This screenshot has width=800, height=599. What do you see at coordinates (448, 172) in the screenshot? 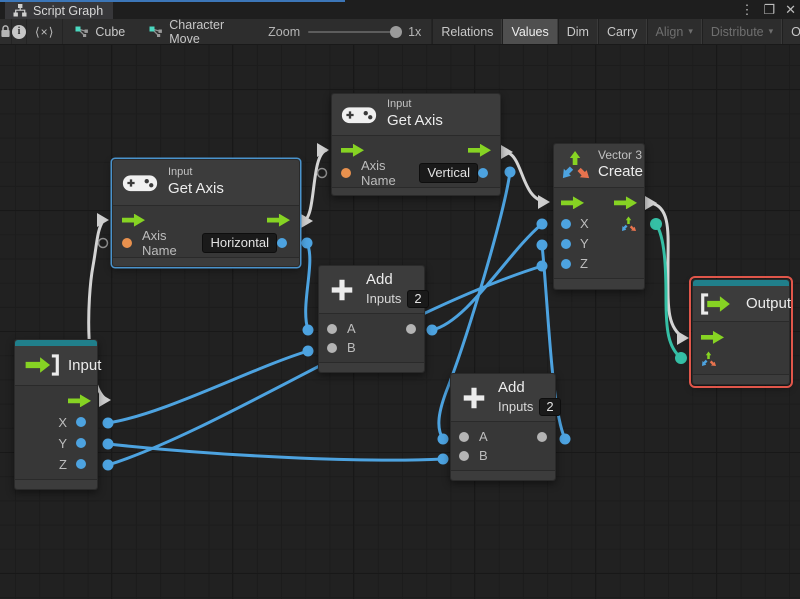
I see `axis-name-value-field: Vertical` at bounding box center [448, 172].